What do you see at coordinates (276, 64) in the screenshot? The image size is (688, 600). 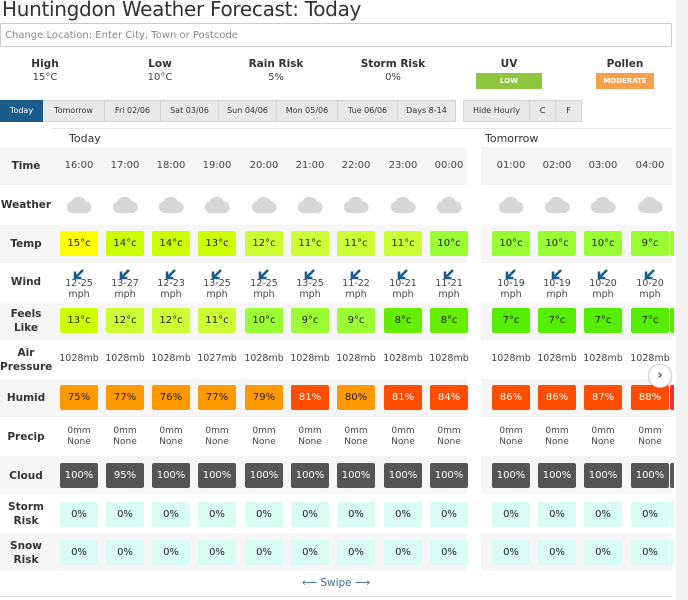 I see `summary-rain-label: Rain Risk` at bounding box center [276, 64].